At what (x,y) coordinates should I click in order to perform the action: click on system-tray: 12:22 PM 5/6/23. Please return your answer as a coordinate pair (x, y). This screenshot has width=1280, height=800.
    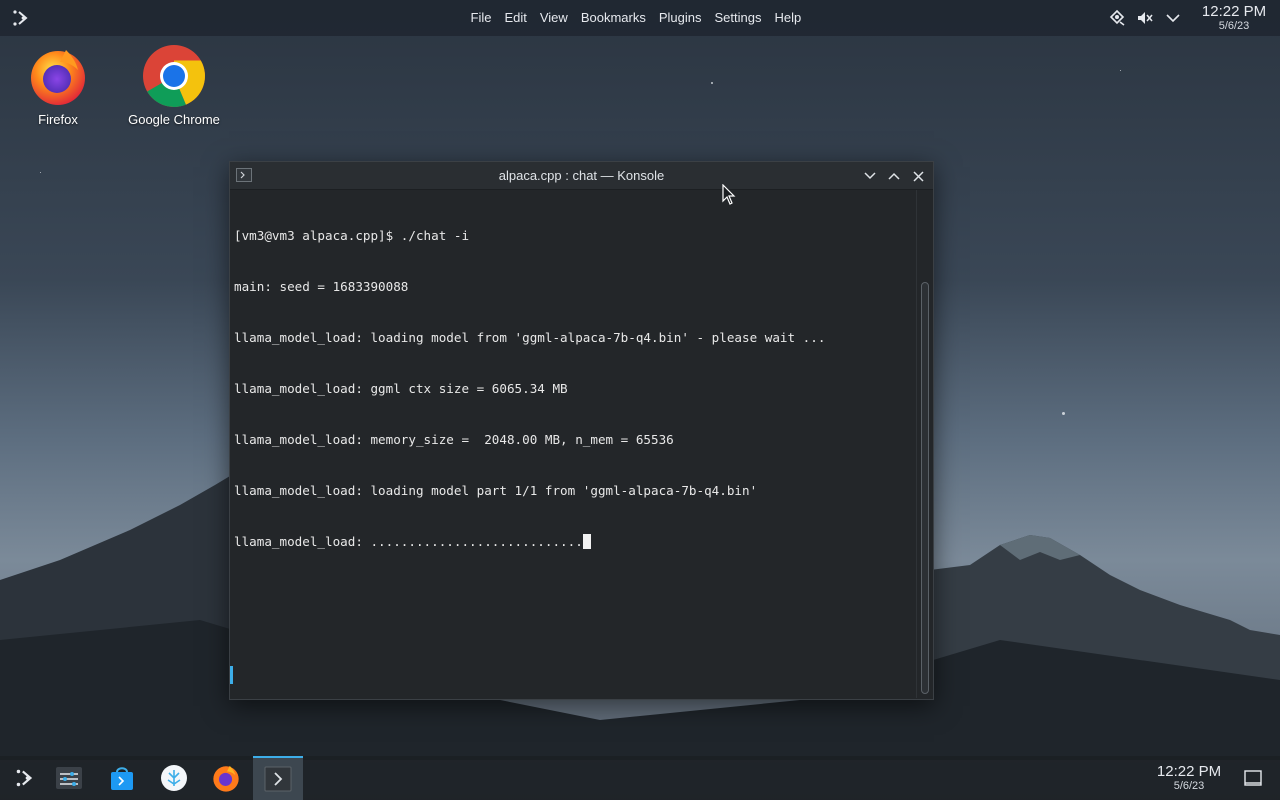
    Looking at the image, I should click on (1189, 18).